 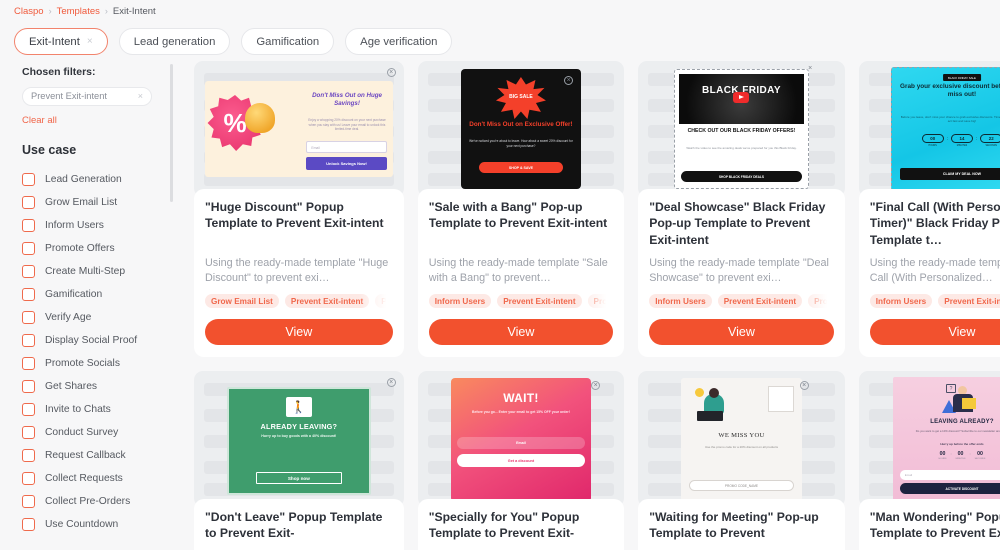 I want to click on tag: P, so click(x=384, y=301).